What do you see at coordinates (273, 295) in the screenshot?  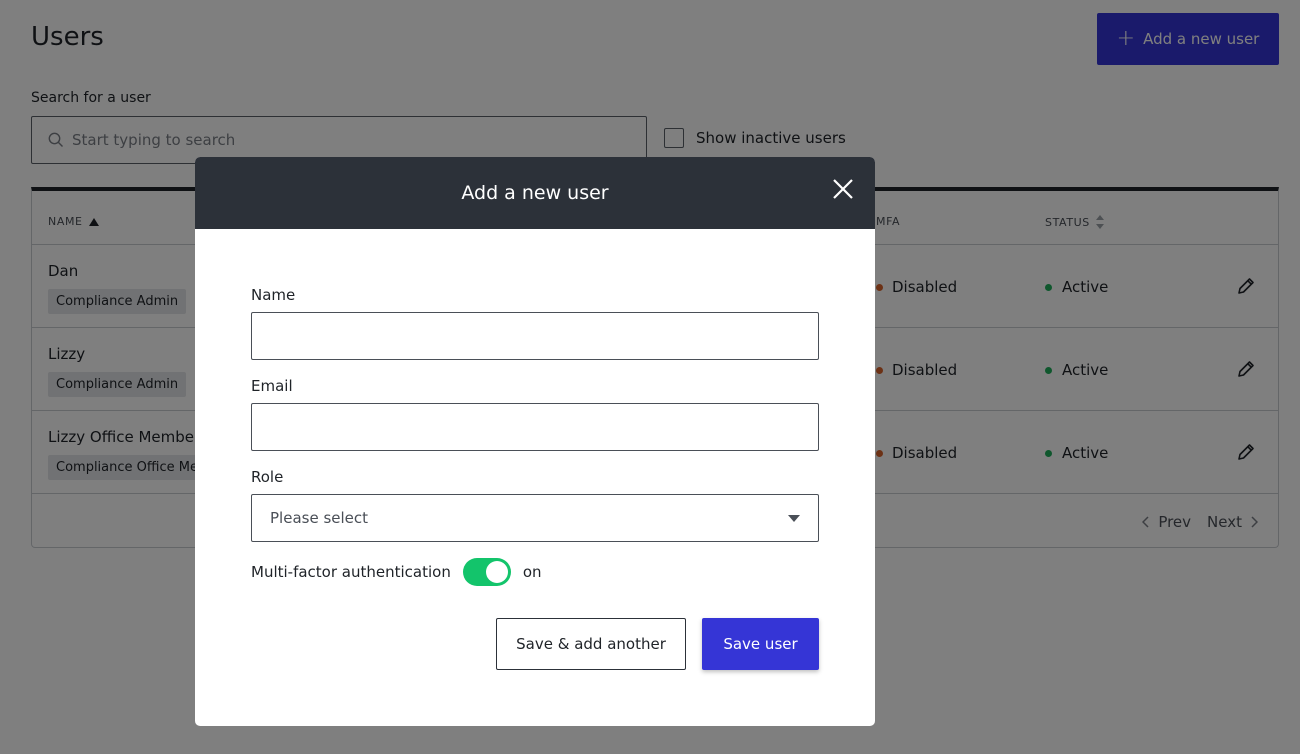 I see `name-label: Name` at bounding box center [273, 295].